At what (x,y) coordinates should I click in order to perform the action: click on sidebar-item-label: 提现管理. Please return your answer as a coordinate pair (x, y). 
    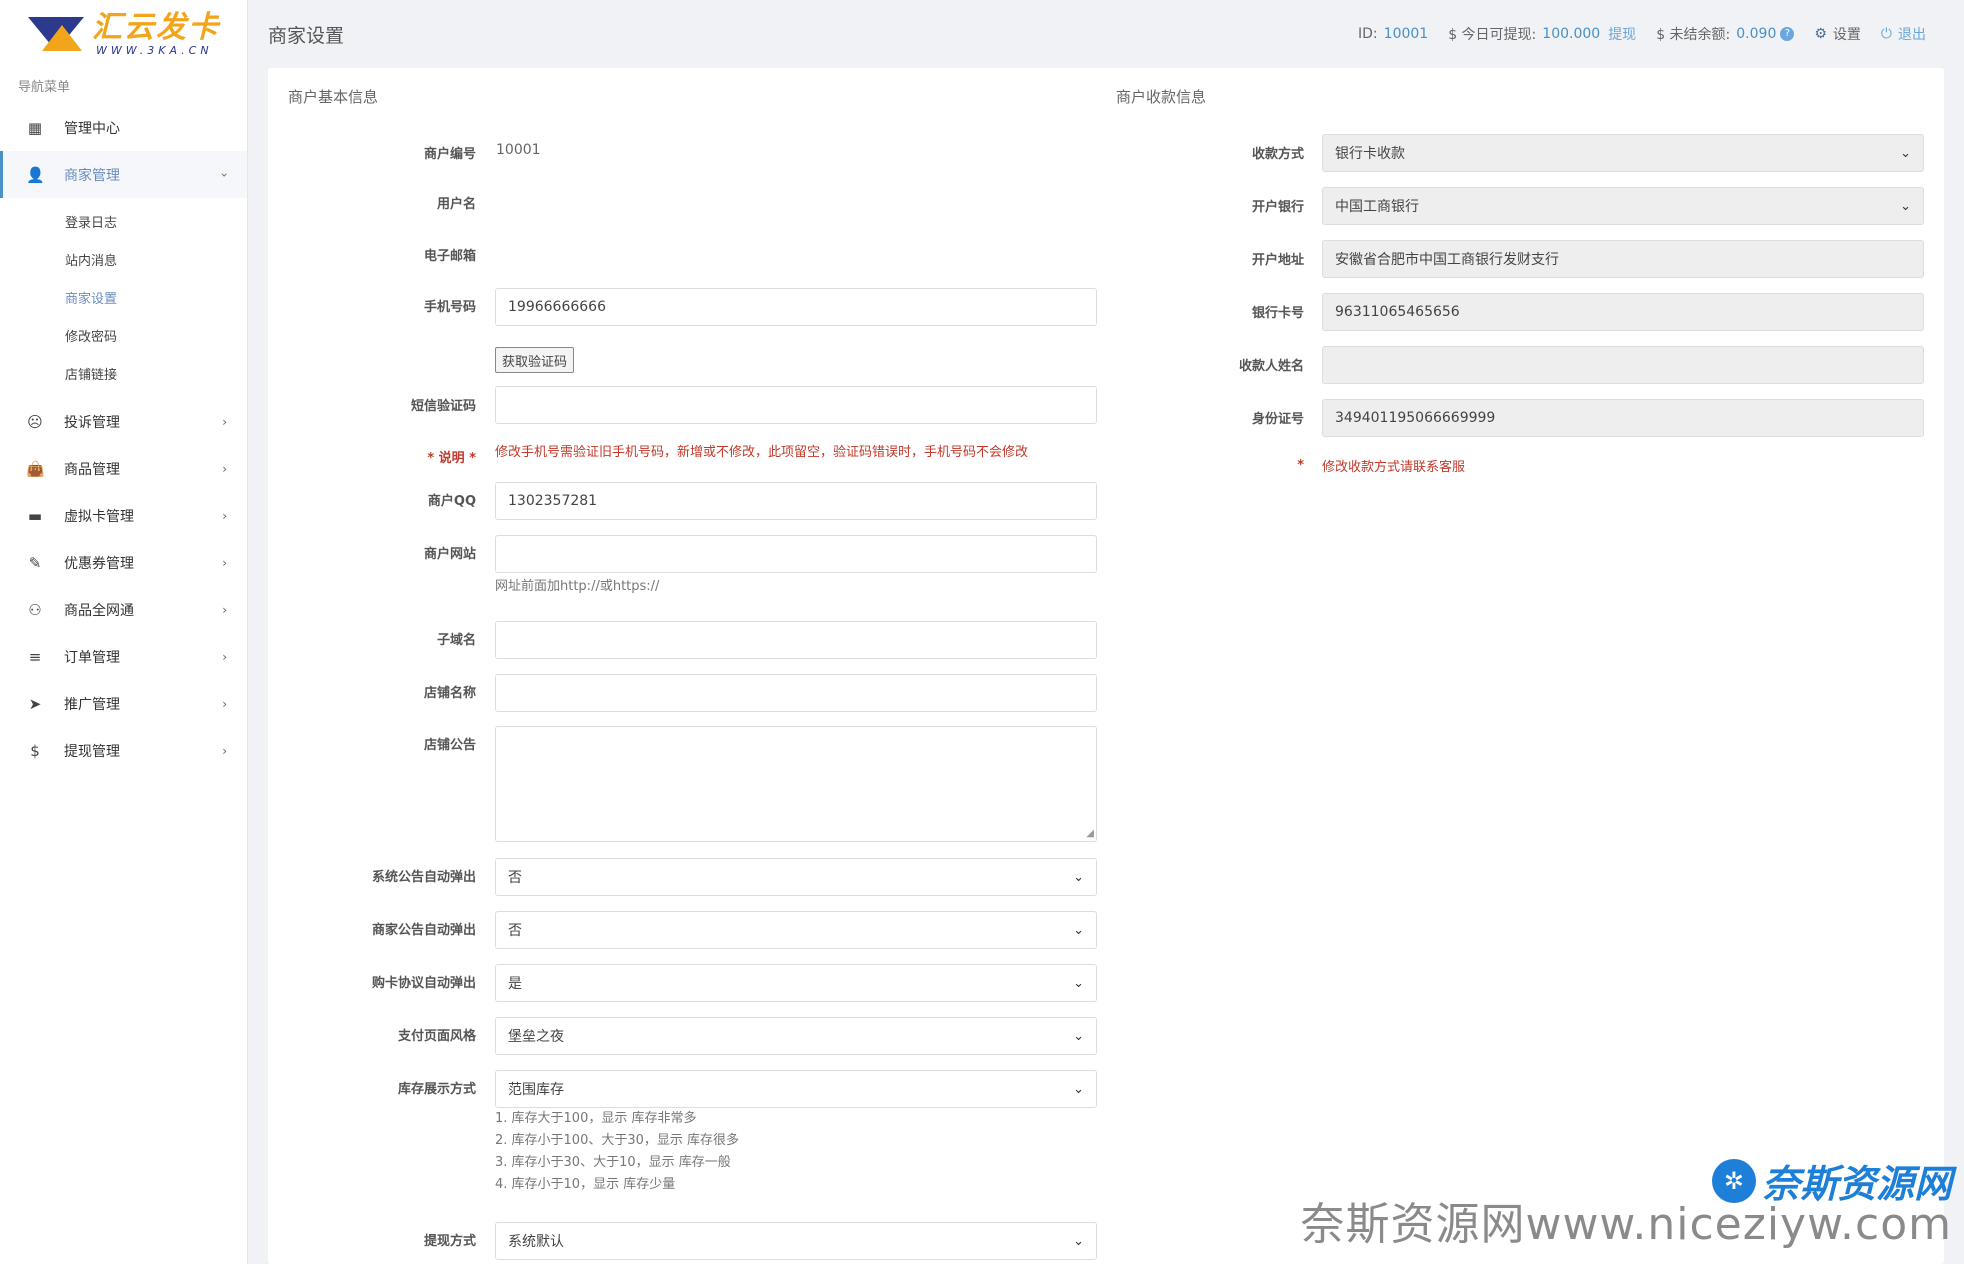
    Looking at the image, I should click on (92, 751).